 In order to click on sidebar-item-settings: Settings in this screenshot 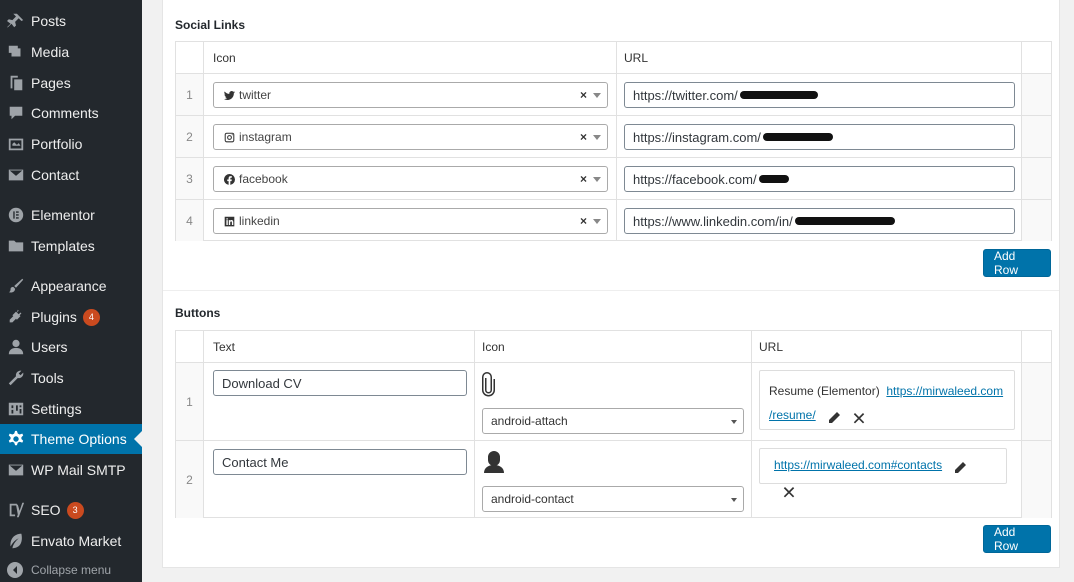, I will do `click(71, 409)`.